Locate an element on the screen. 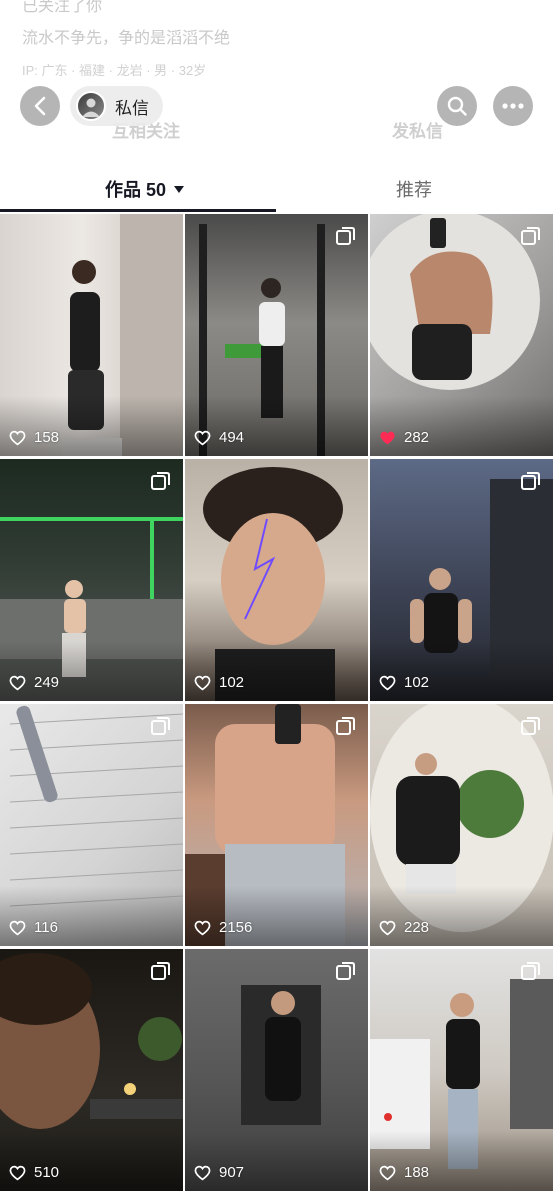 This screenshot has height=1200, width=553. video-tile: 282 is located at coordinates (461, 335).